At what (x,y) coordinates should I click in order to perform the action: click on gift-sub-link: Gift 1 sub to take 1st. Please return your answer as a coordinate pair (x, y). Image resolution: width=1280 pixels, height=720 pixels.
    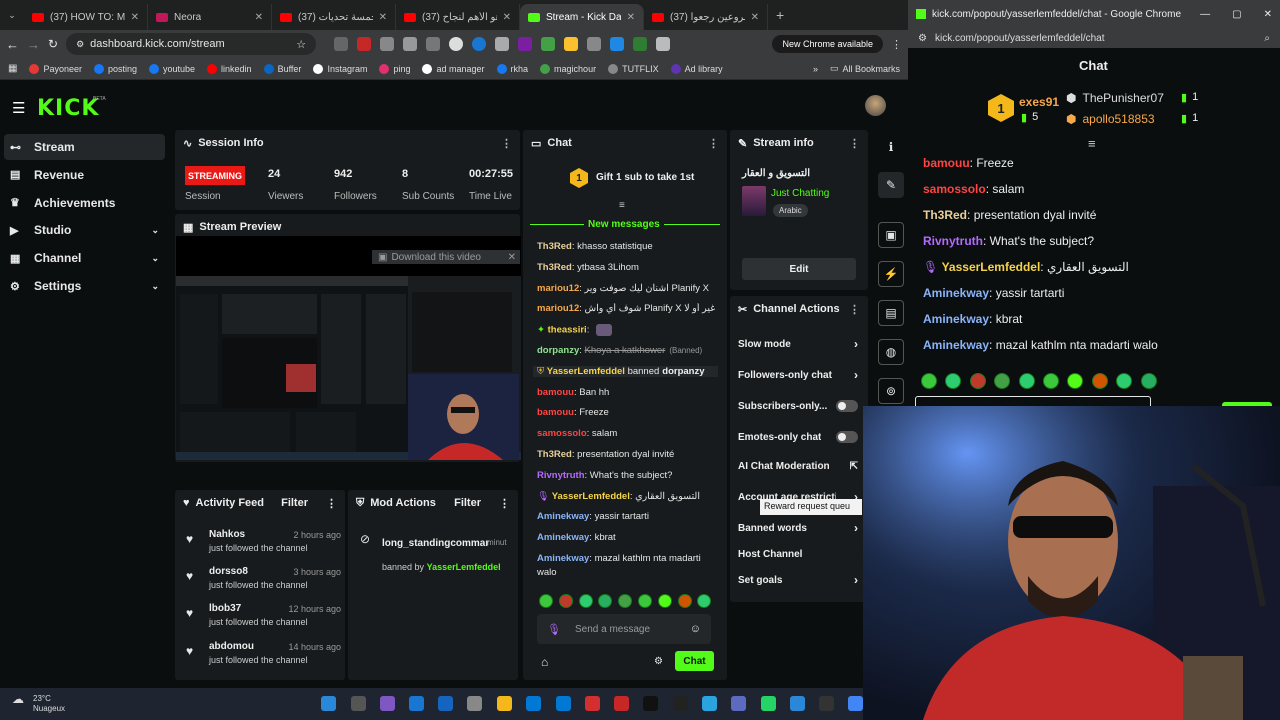
    Looking at the image, I should click on (645, 177).